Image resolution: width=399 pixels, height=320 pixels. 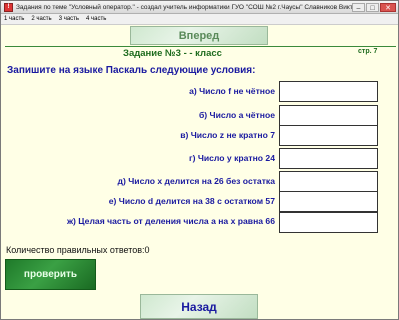 What do you see at coordinates (196, 181) in the screenshot?
I see `question-e-label: д) Число х делится на 26 без остатка` at bounding box center [196, 181].